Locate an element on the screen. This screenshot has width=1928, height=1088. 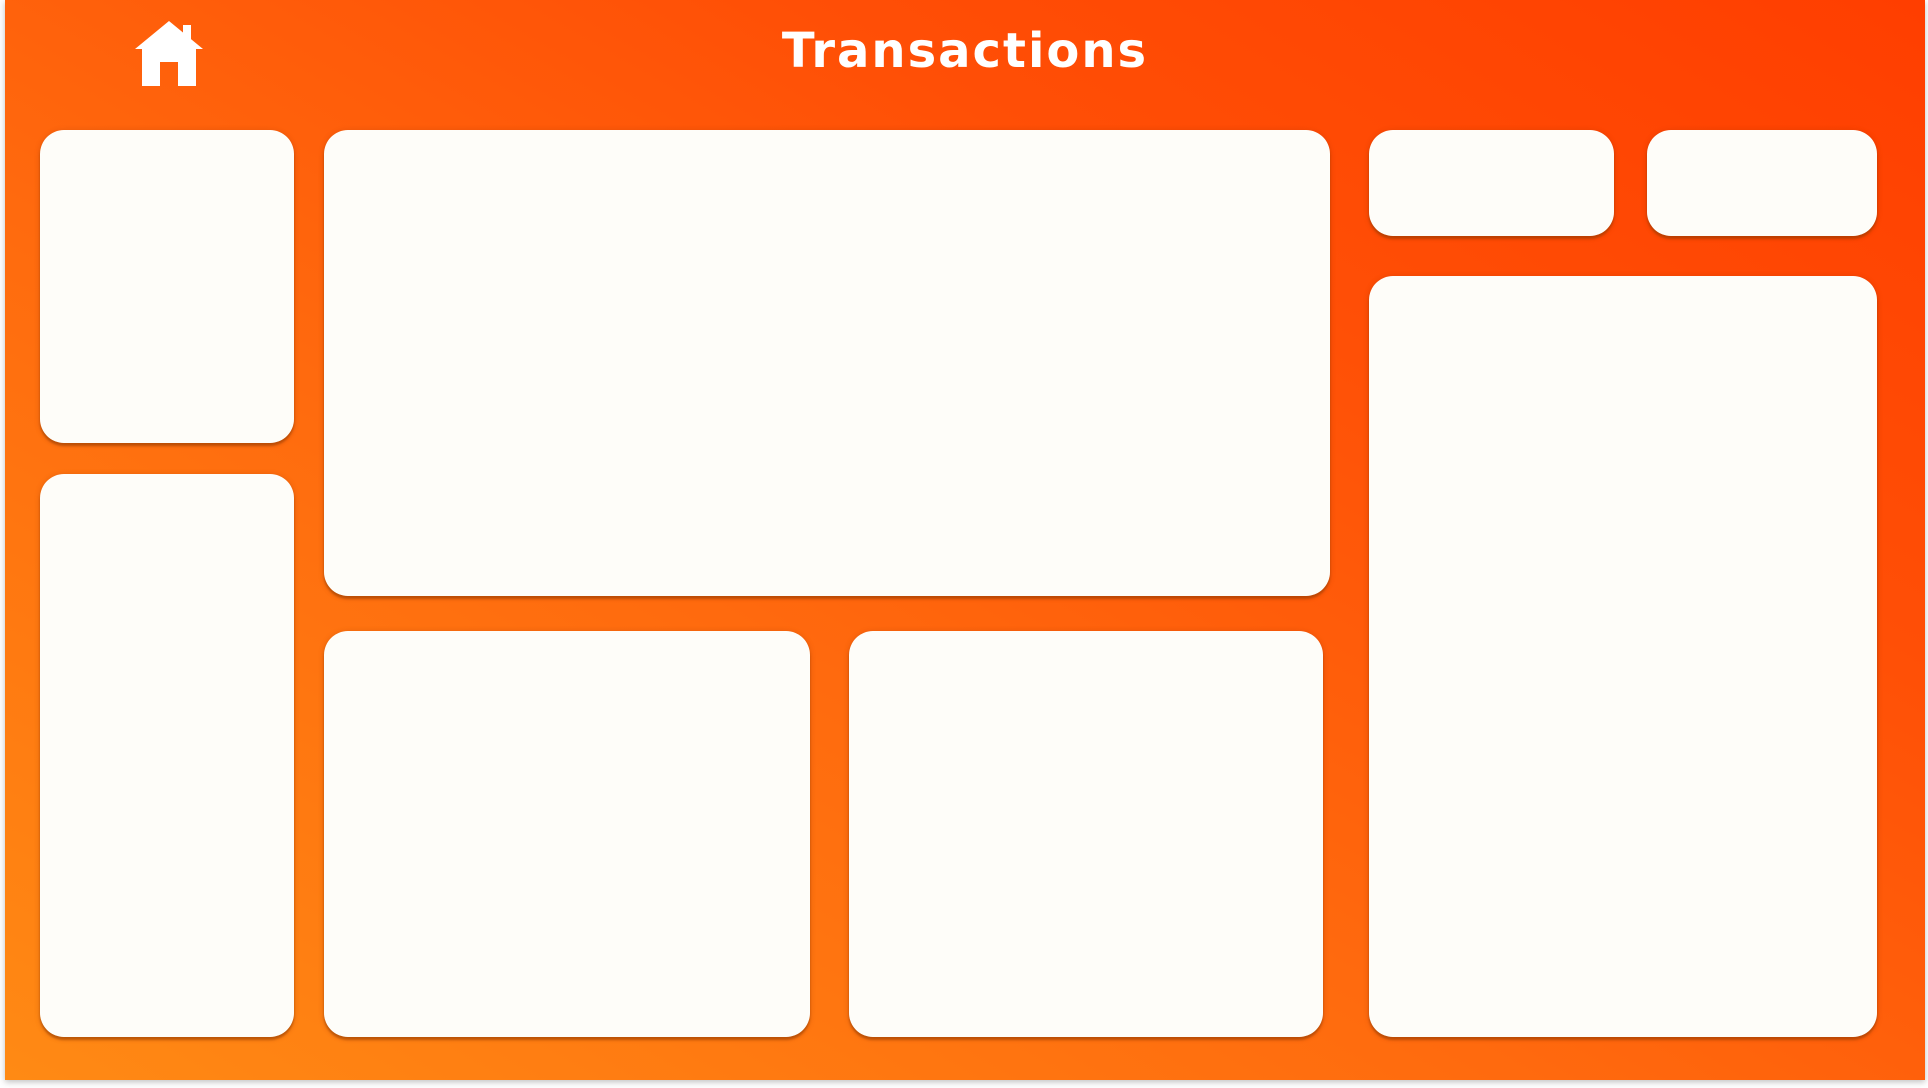
panel-left-bottom is located at coordinates (167, 755).